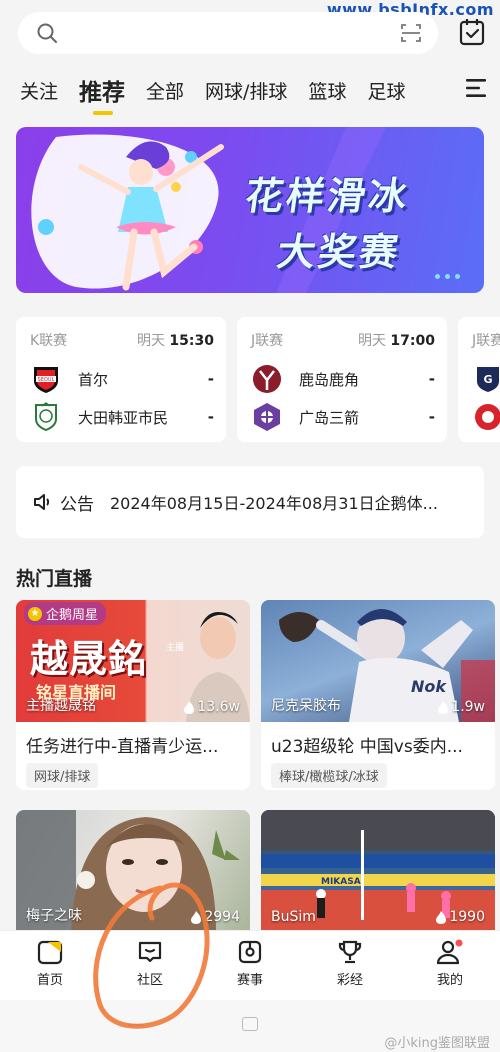 This screenshot has height=1052, width=500. What do you see at coordinates (250, 952) in the screenshot?
I see `scoreboard-icon` at bounding box center [250, 952].